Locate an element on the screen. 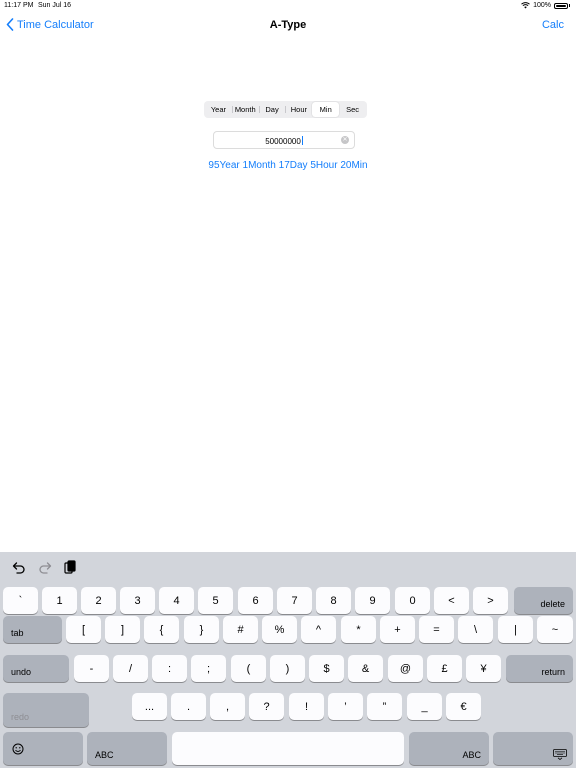 The image size is (576, 768). unit-segmented-control: Year Month Day Hour Min Sec is located at coordinates (285, 109).